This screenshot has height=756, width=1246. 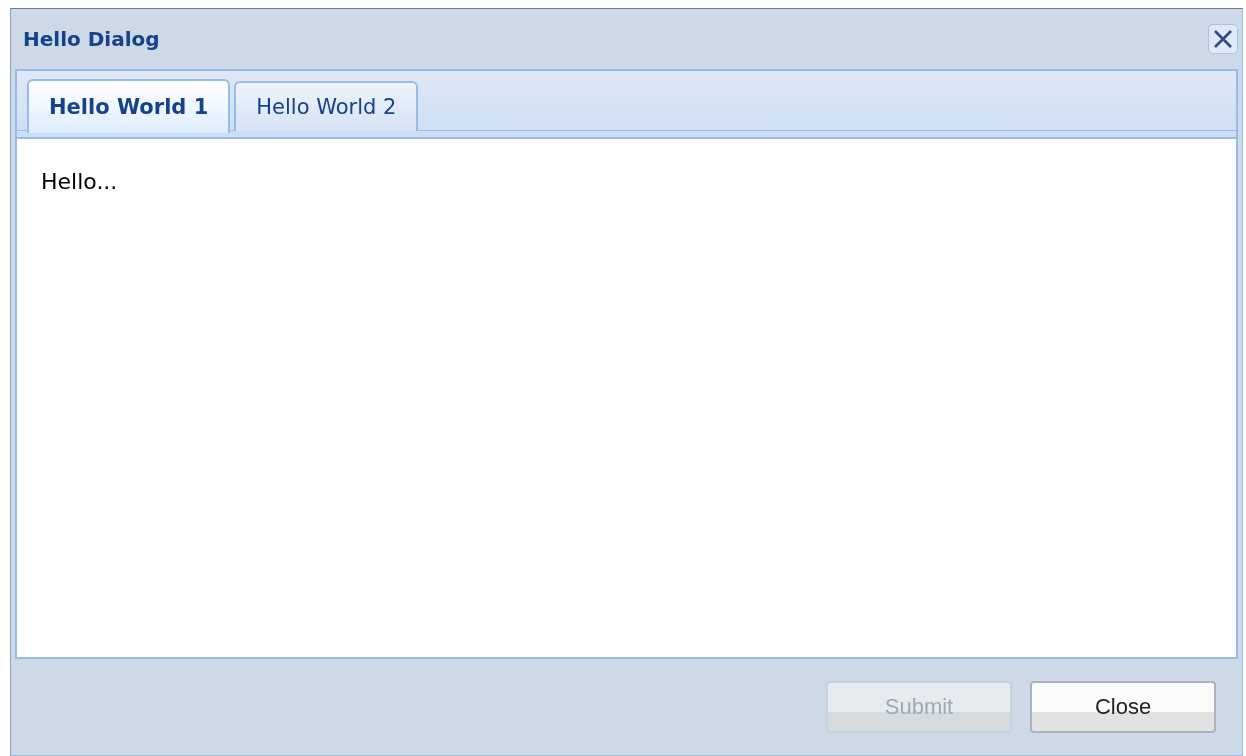 What do you see at coordinates (91, 39) in the screenshot?
I see `window-title: Hello Dialog` at bounding box center [91, 39].